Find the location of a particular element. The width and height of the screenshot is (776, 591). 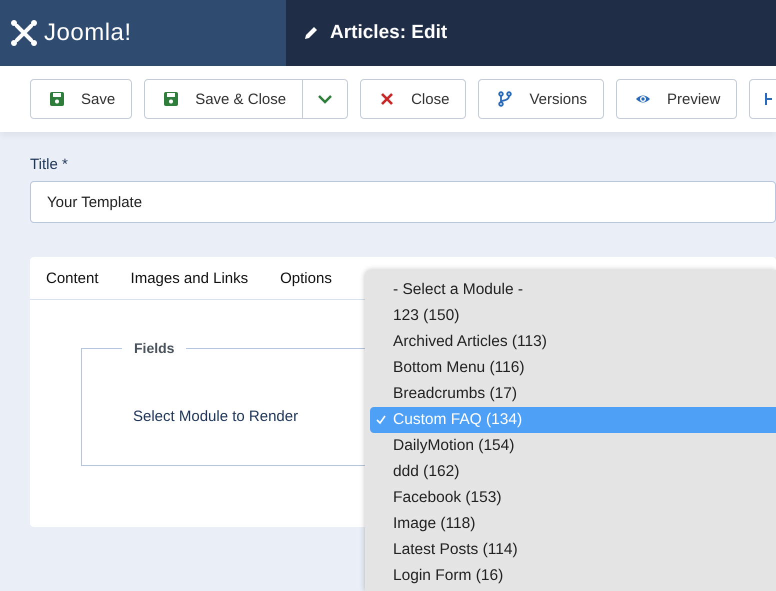

dropdown-option: Facebook (153) is located at coordinates (573, 498).